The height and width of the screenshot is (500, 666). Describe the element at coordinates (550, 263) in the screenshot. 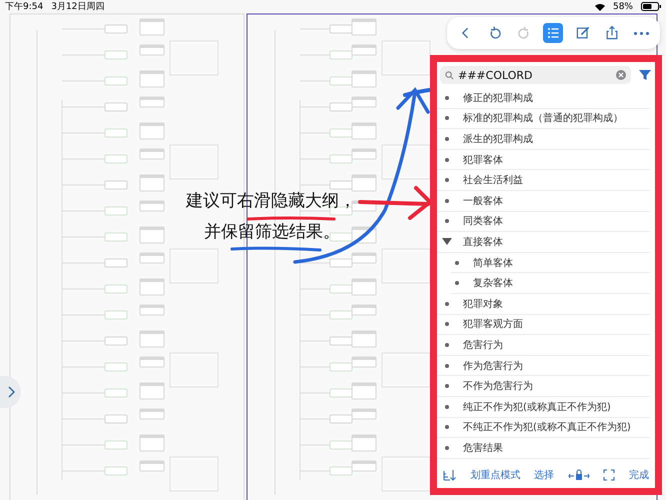

I see `outline-item: 简单客体` at that location.